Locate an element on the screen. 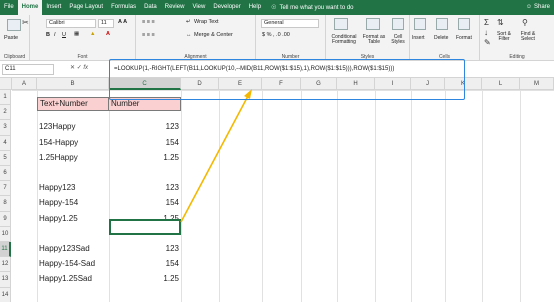  column-header-k: K is located at coordinates (463, 84).